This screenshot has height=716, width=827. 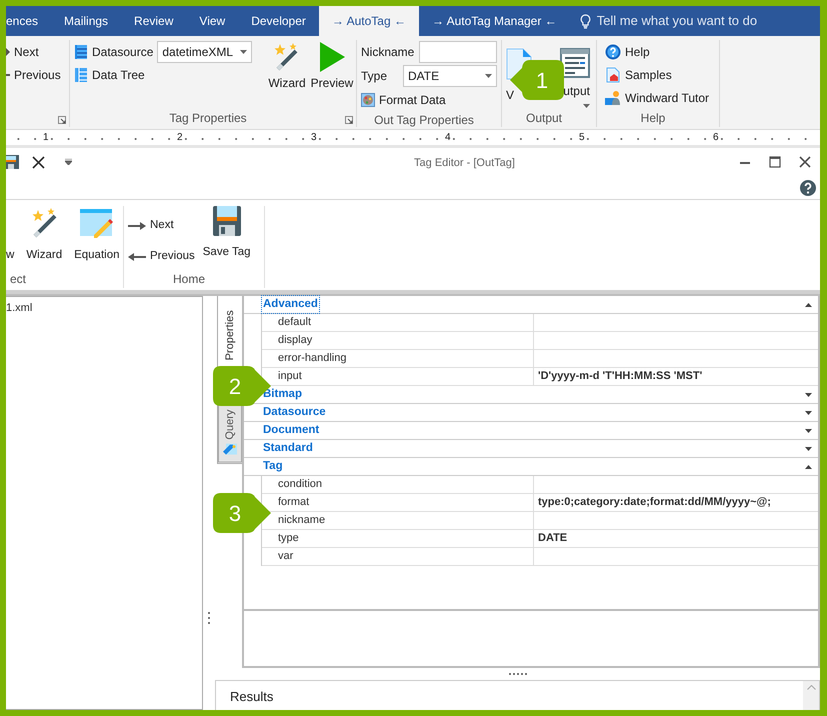 I want to click on ribbon-button: w, so click(x=10, y=255).